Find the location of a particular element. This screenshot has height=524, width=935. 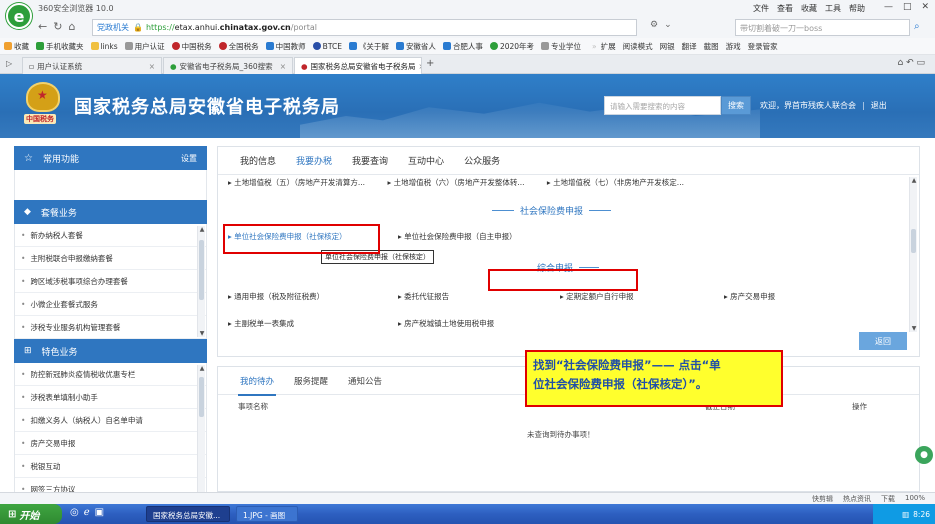

general-declaration-link: ▸ 通用申报（税及附征税费） is located at coordinates (276, 296).